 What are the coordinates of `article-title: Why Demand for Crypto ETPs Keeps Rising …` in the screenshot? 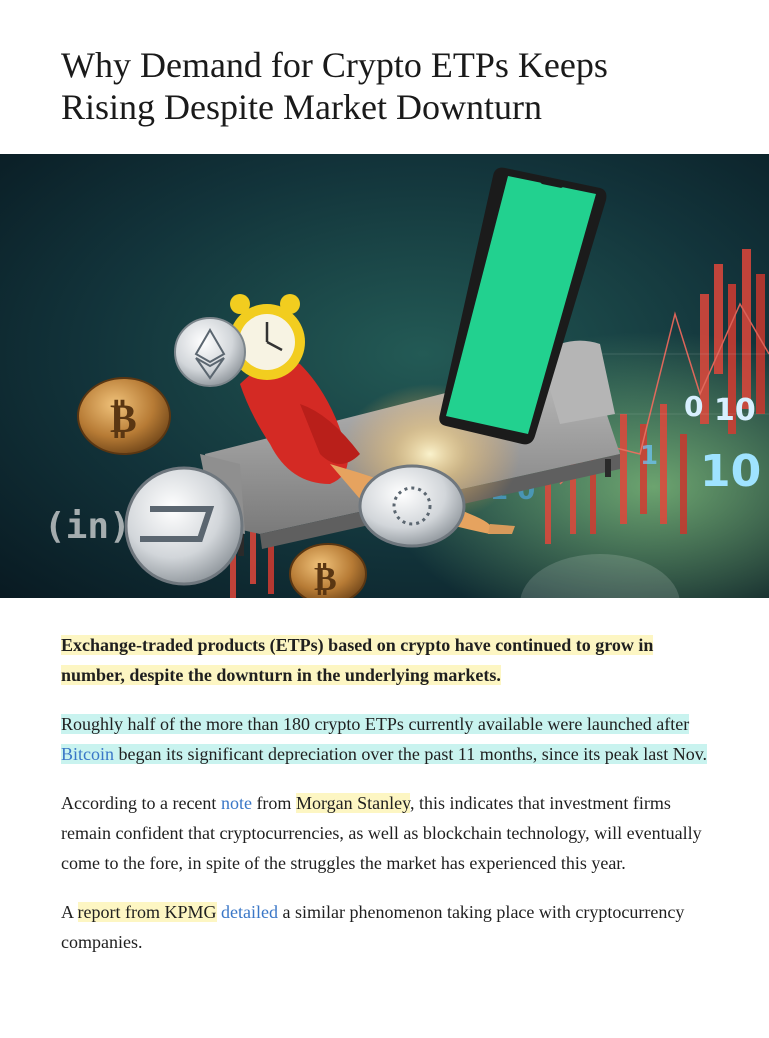 It's located at (384, 64).